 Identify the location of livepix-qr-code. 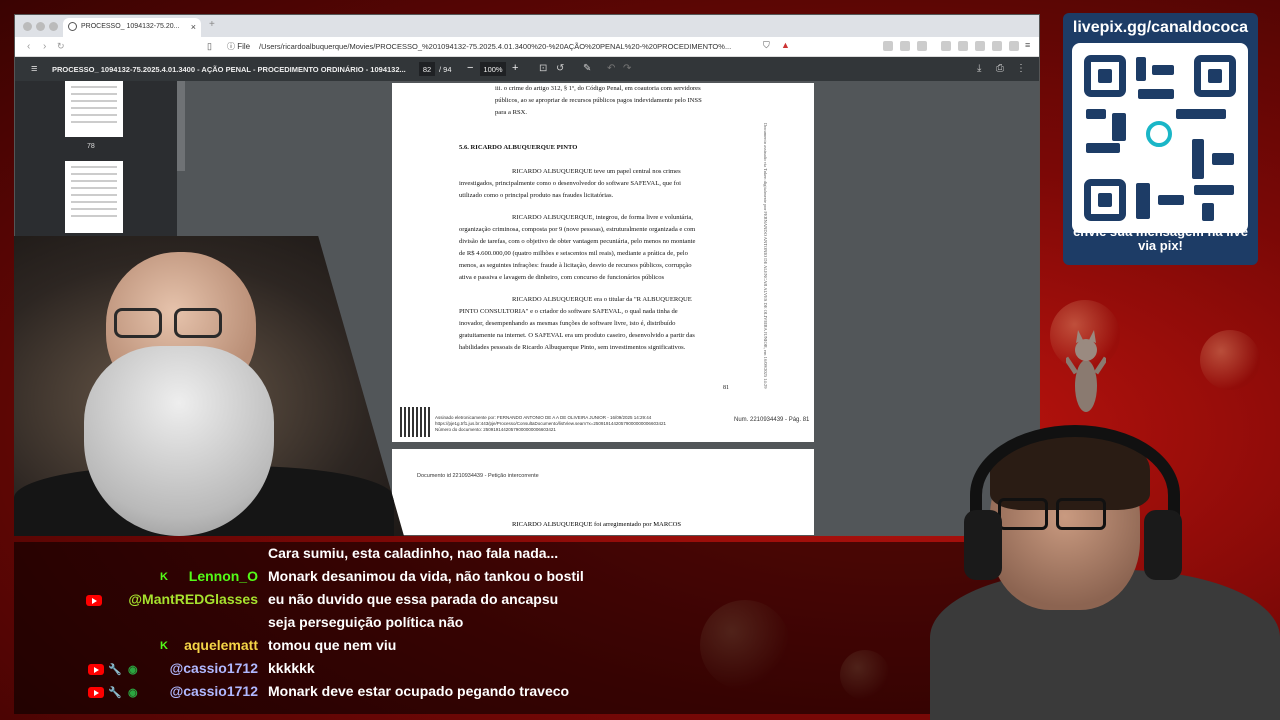
(1160, 138).